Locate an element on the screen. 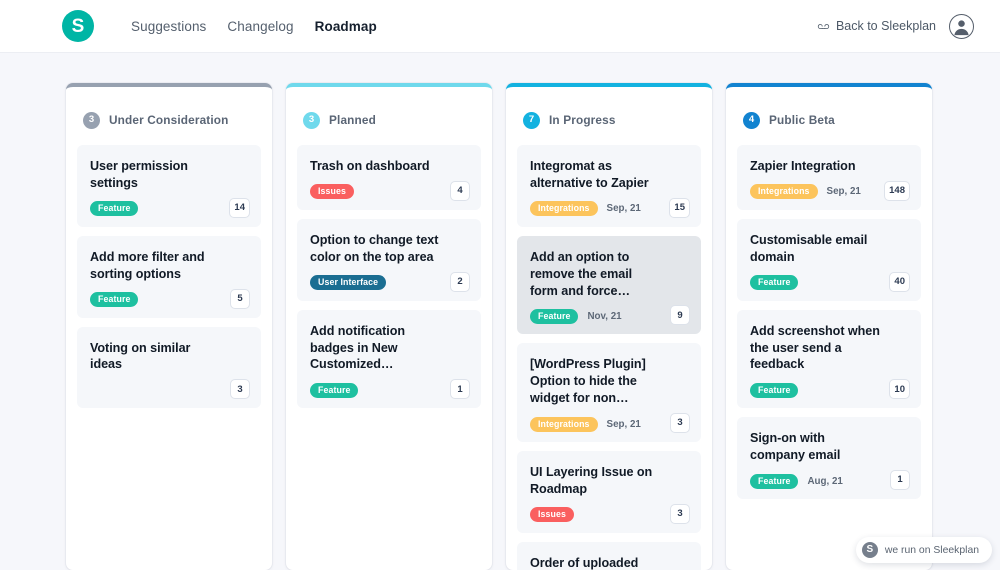  back-to-sleekplan-label: Back to Sleekplan is located at coordinates (885, 26).